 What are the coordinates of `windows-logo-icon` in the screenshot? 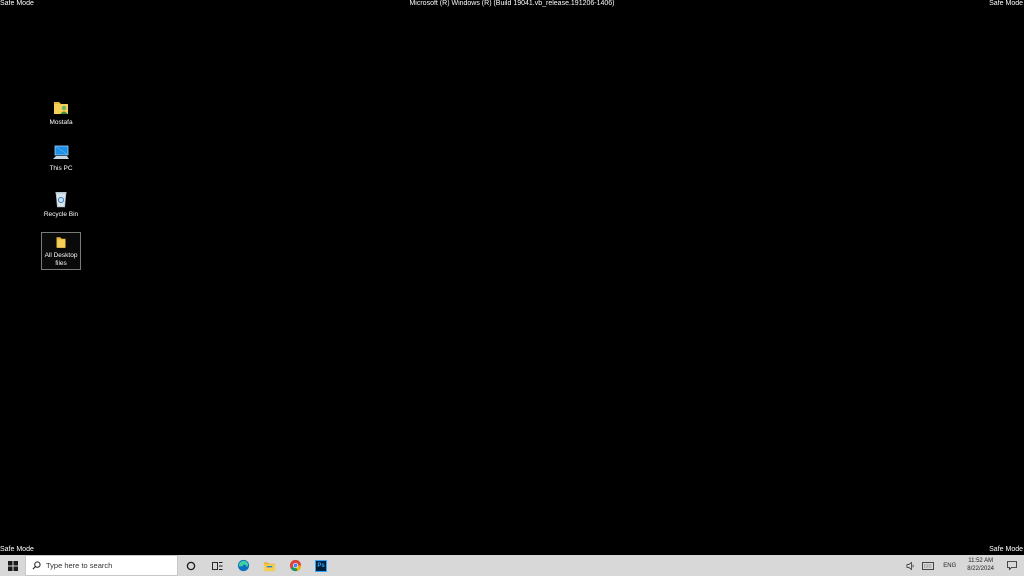 It's located at (12, 565).